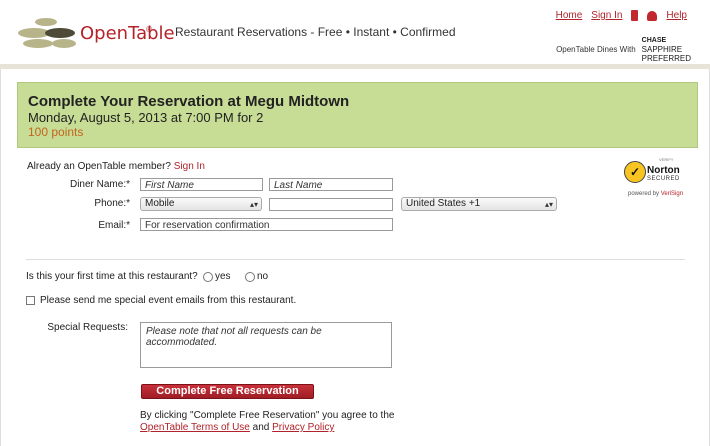 Image resolution: width=710 pixels, height=446 pixels. What do you see at coordinates (663, 179) in the screenshot?
I see `norton-secured-text: SECURED` at bounding box center [663, 179].